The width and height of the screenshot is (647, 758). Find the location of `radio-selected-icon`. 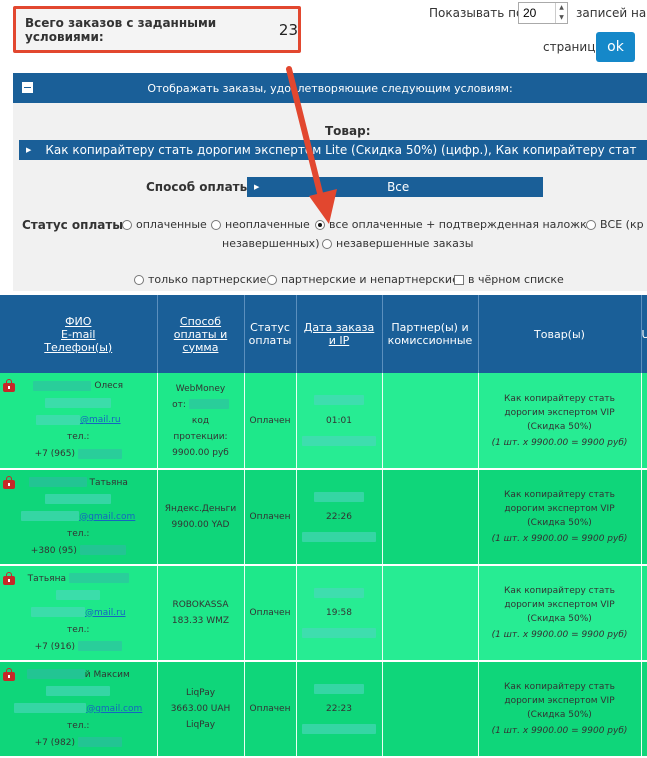

radio-selected-icon is located at coordinates (320, 225).